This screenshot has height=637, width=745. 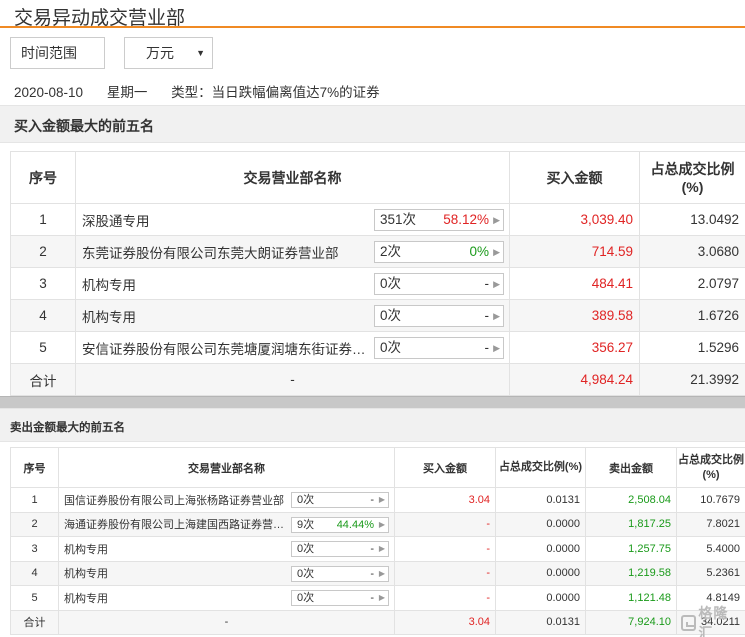 I want to click on buy-section-heading: 买入金额最大的前五名, so click(x=372, y=124).